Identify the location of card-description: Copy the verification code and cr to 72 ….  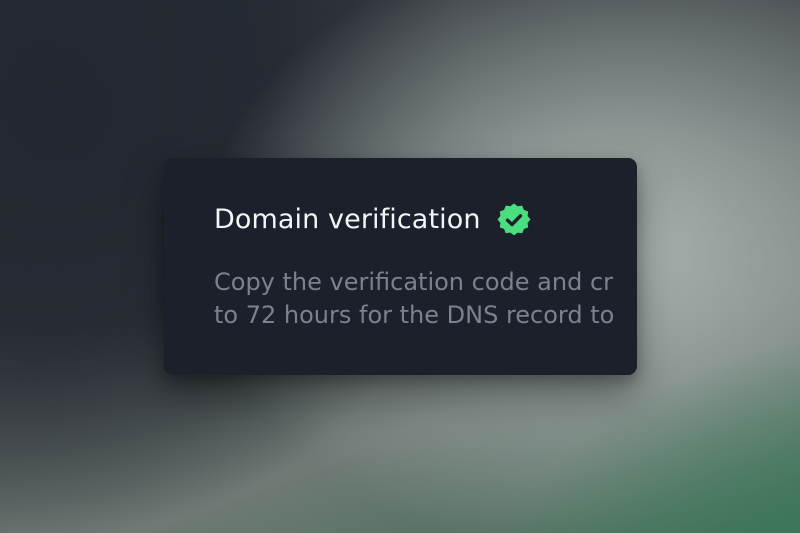
(425, 299).